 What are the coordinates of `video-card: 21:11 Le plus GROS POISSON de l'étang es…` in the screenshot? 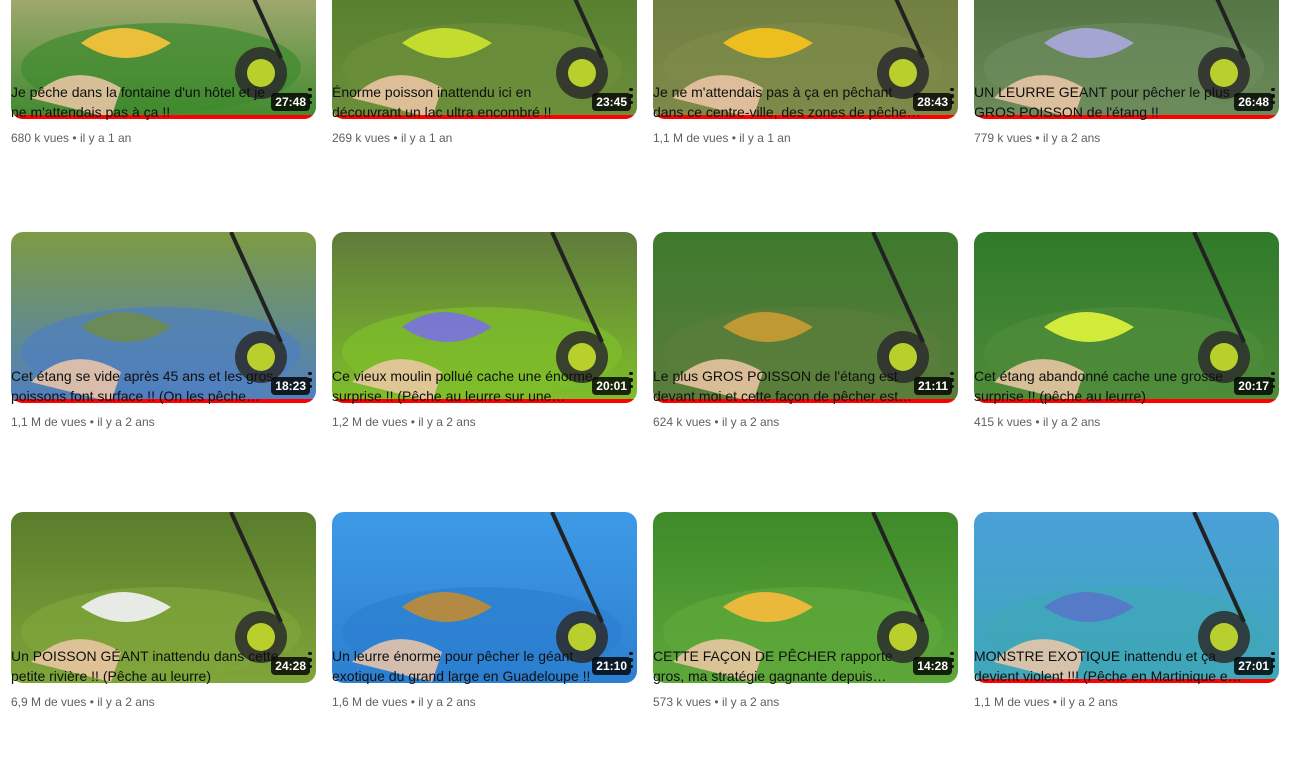 It's located at (805, 347).